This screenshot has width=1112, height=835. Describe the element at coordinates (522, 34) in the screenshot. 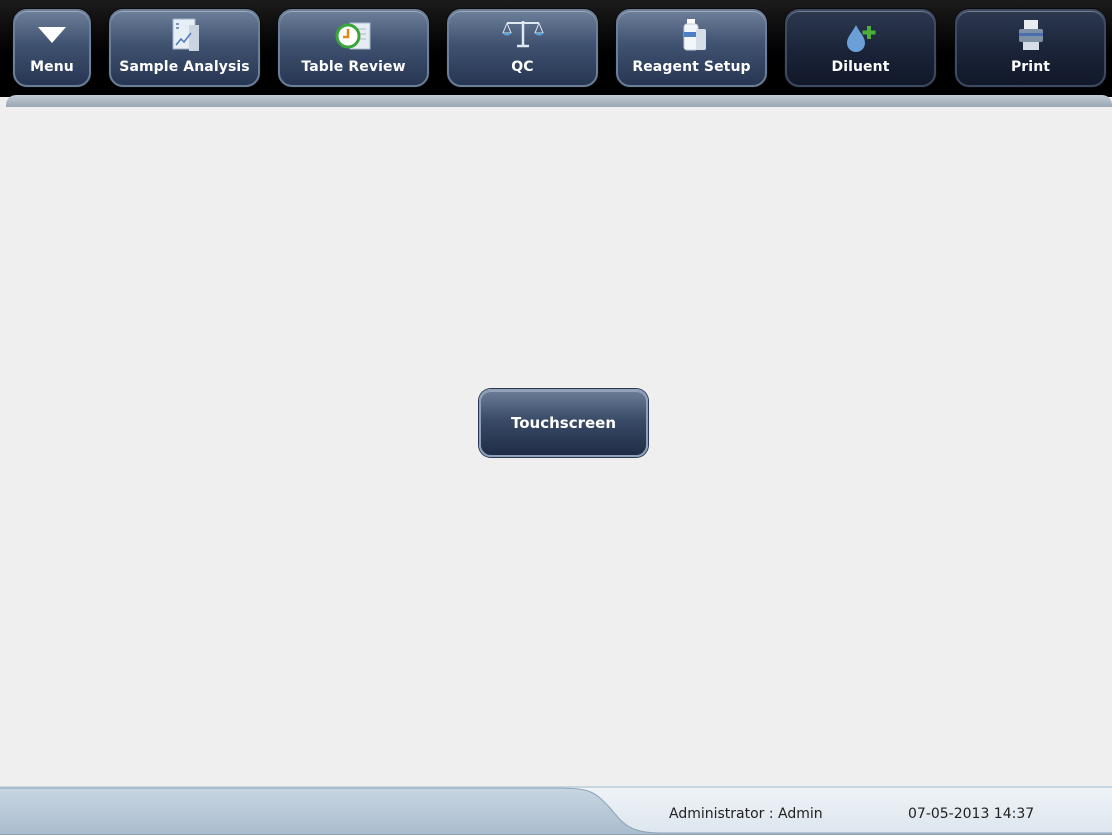

I see `balance-scale-icon` at that location.